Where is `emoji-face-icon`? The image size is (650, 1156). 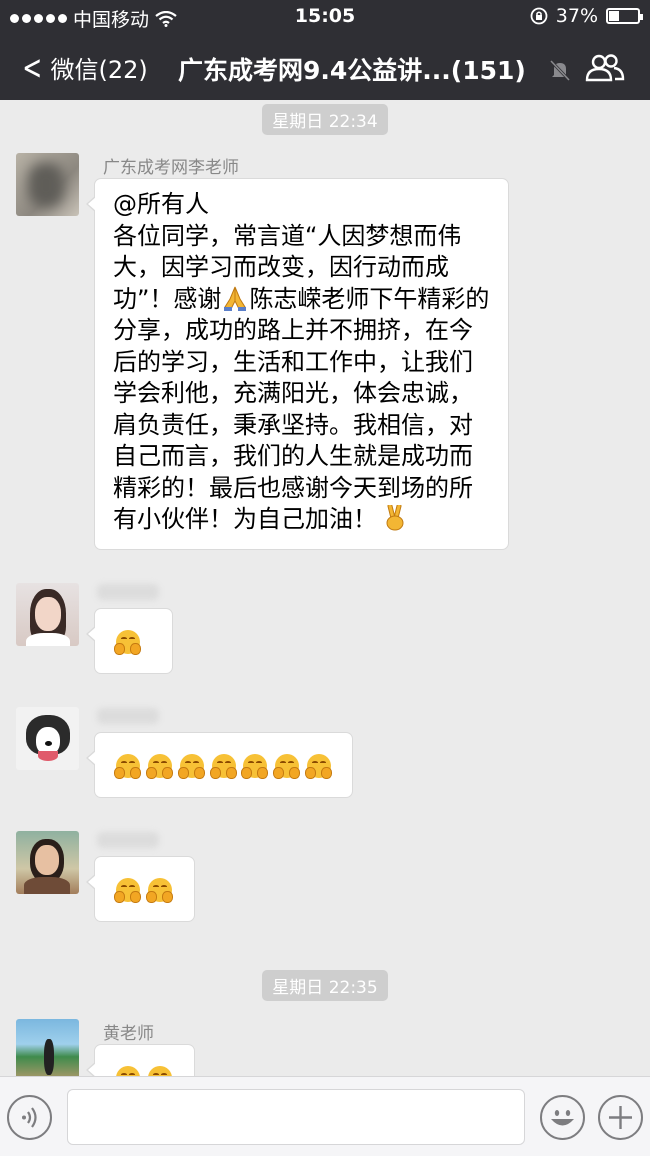
emoji-face-icon is located at coordinates (562, 1118).